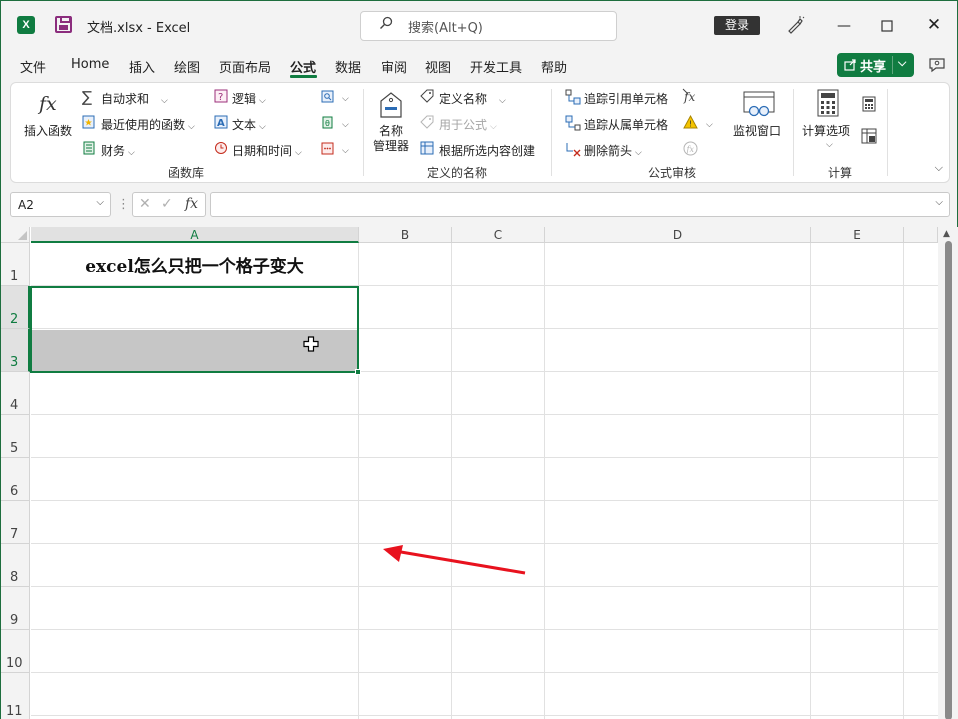  What do you see at coordinates (934, 25) in the screenshot?
I see `close-button: ✕` at bounding box center [934, 25].